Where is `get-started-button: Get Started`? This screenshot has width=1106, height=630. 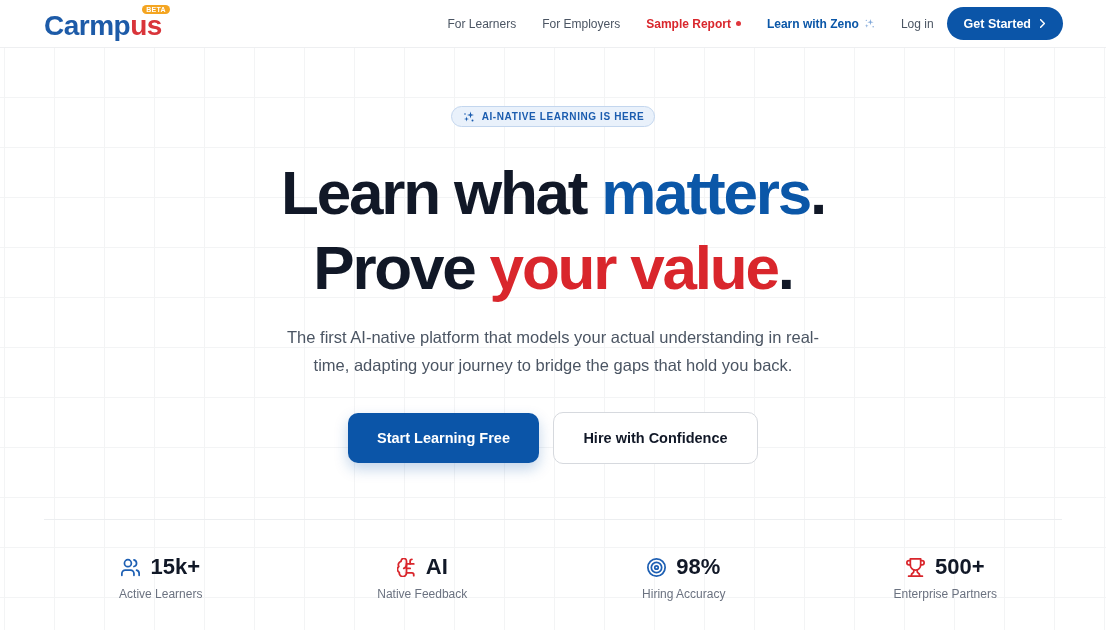 get-started-button: Get Started is located at coordinates (1004, 23).